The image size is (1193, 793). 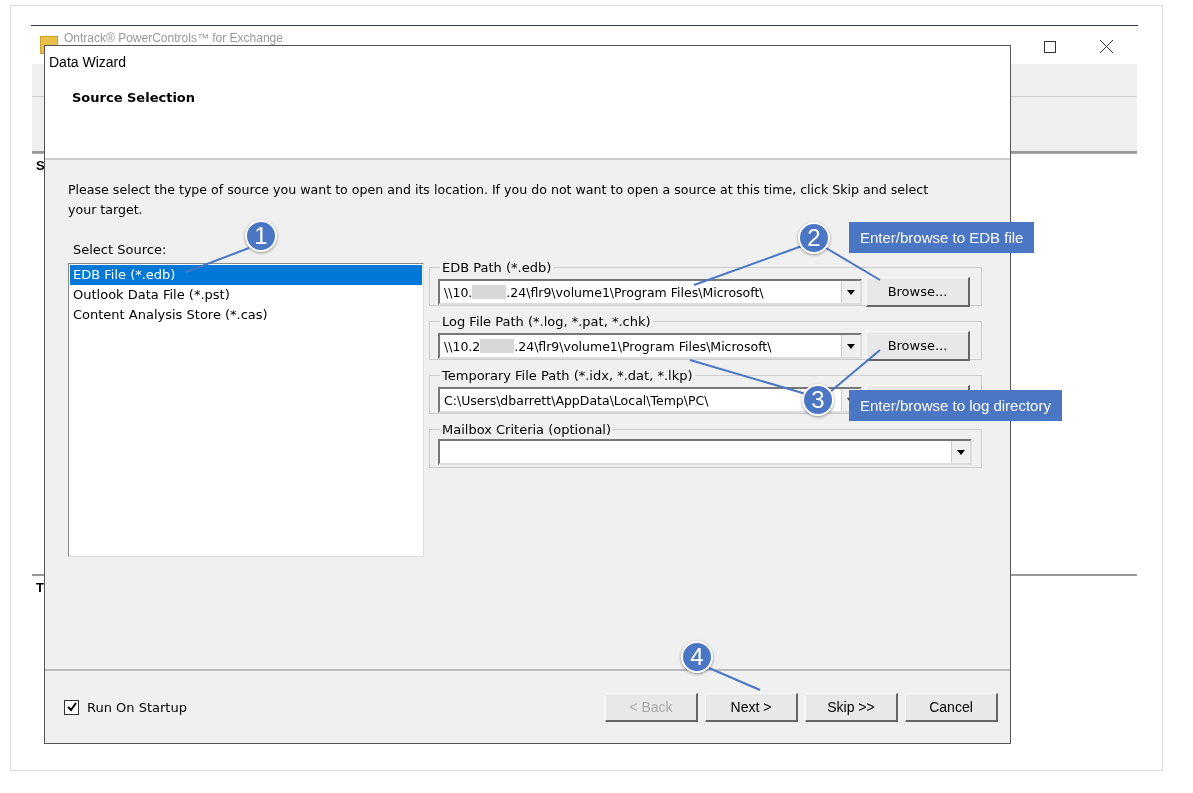 What do you see at coordinates (955, 405) in the screenshot?
I see `callout-tooltip: Enter/browse to log directory` at bounding box center [955, 405].